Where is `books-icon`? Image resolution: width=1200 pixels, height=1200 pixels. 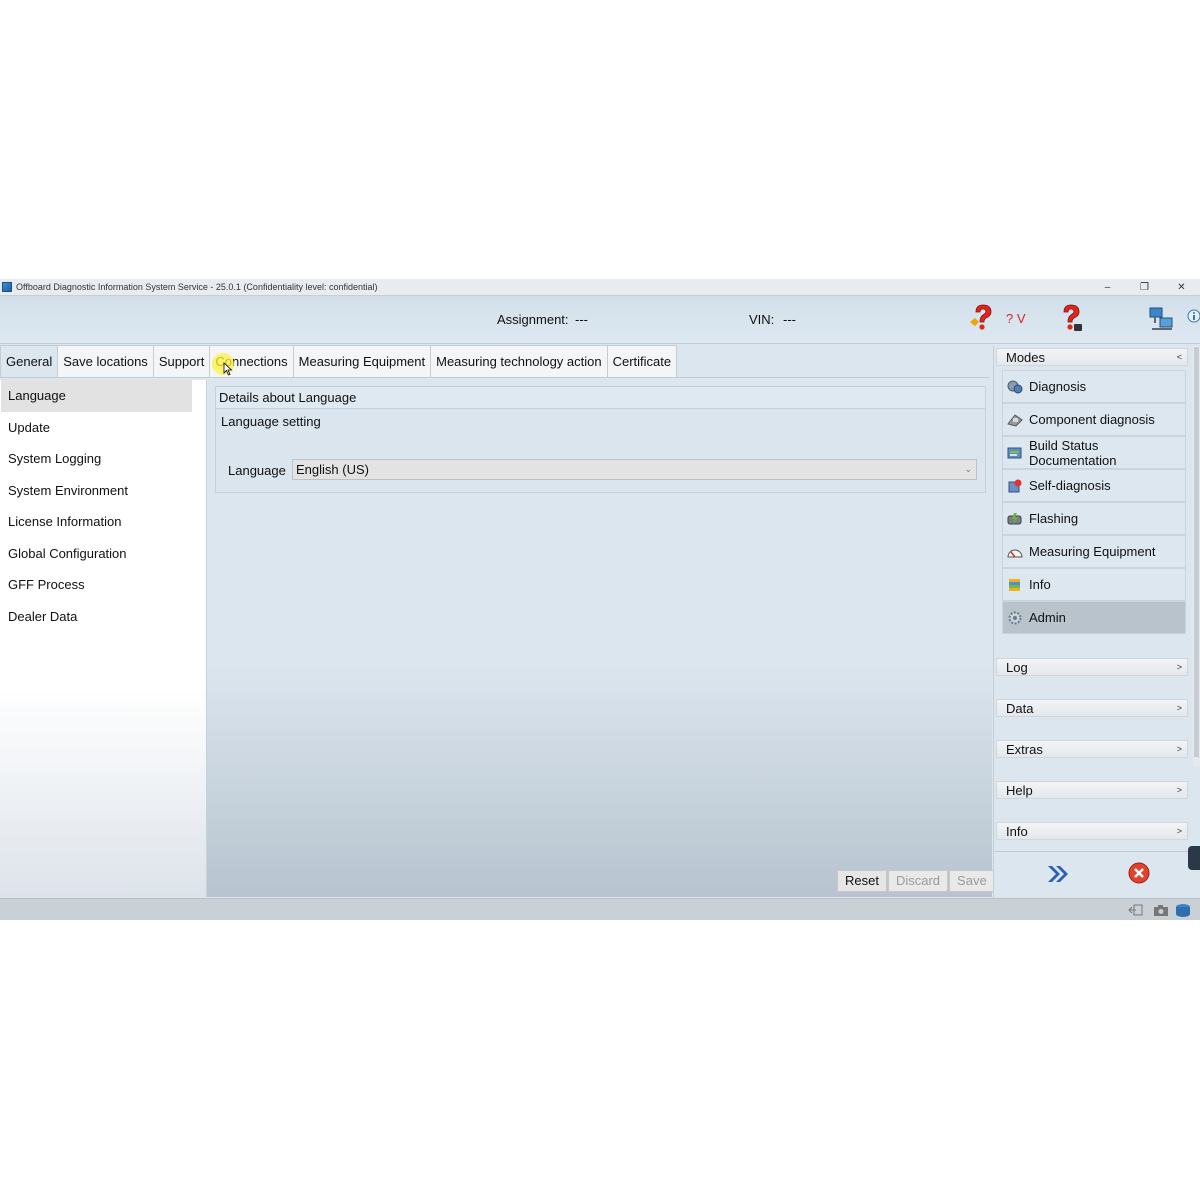 books-icon is located at coordinates (1014, 585).